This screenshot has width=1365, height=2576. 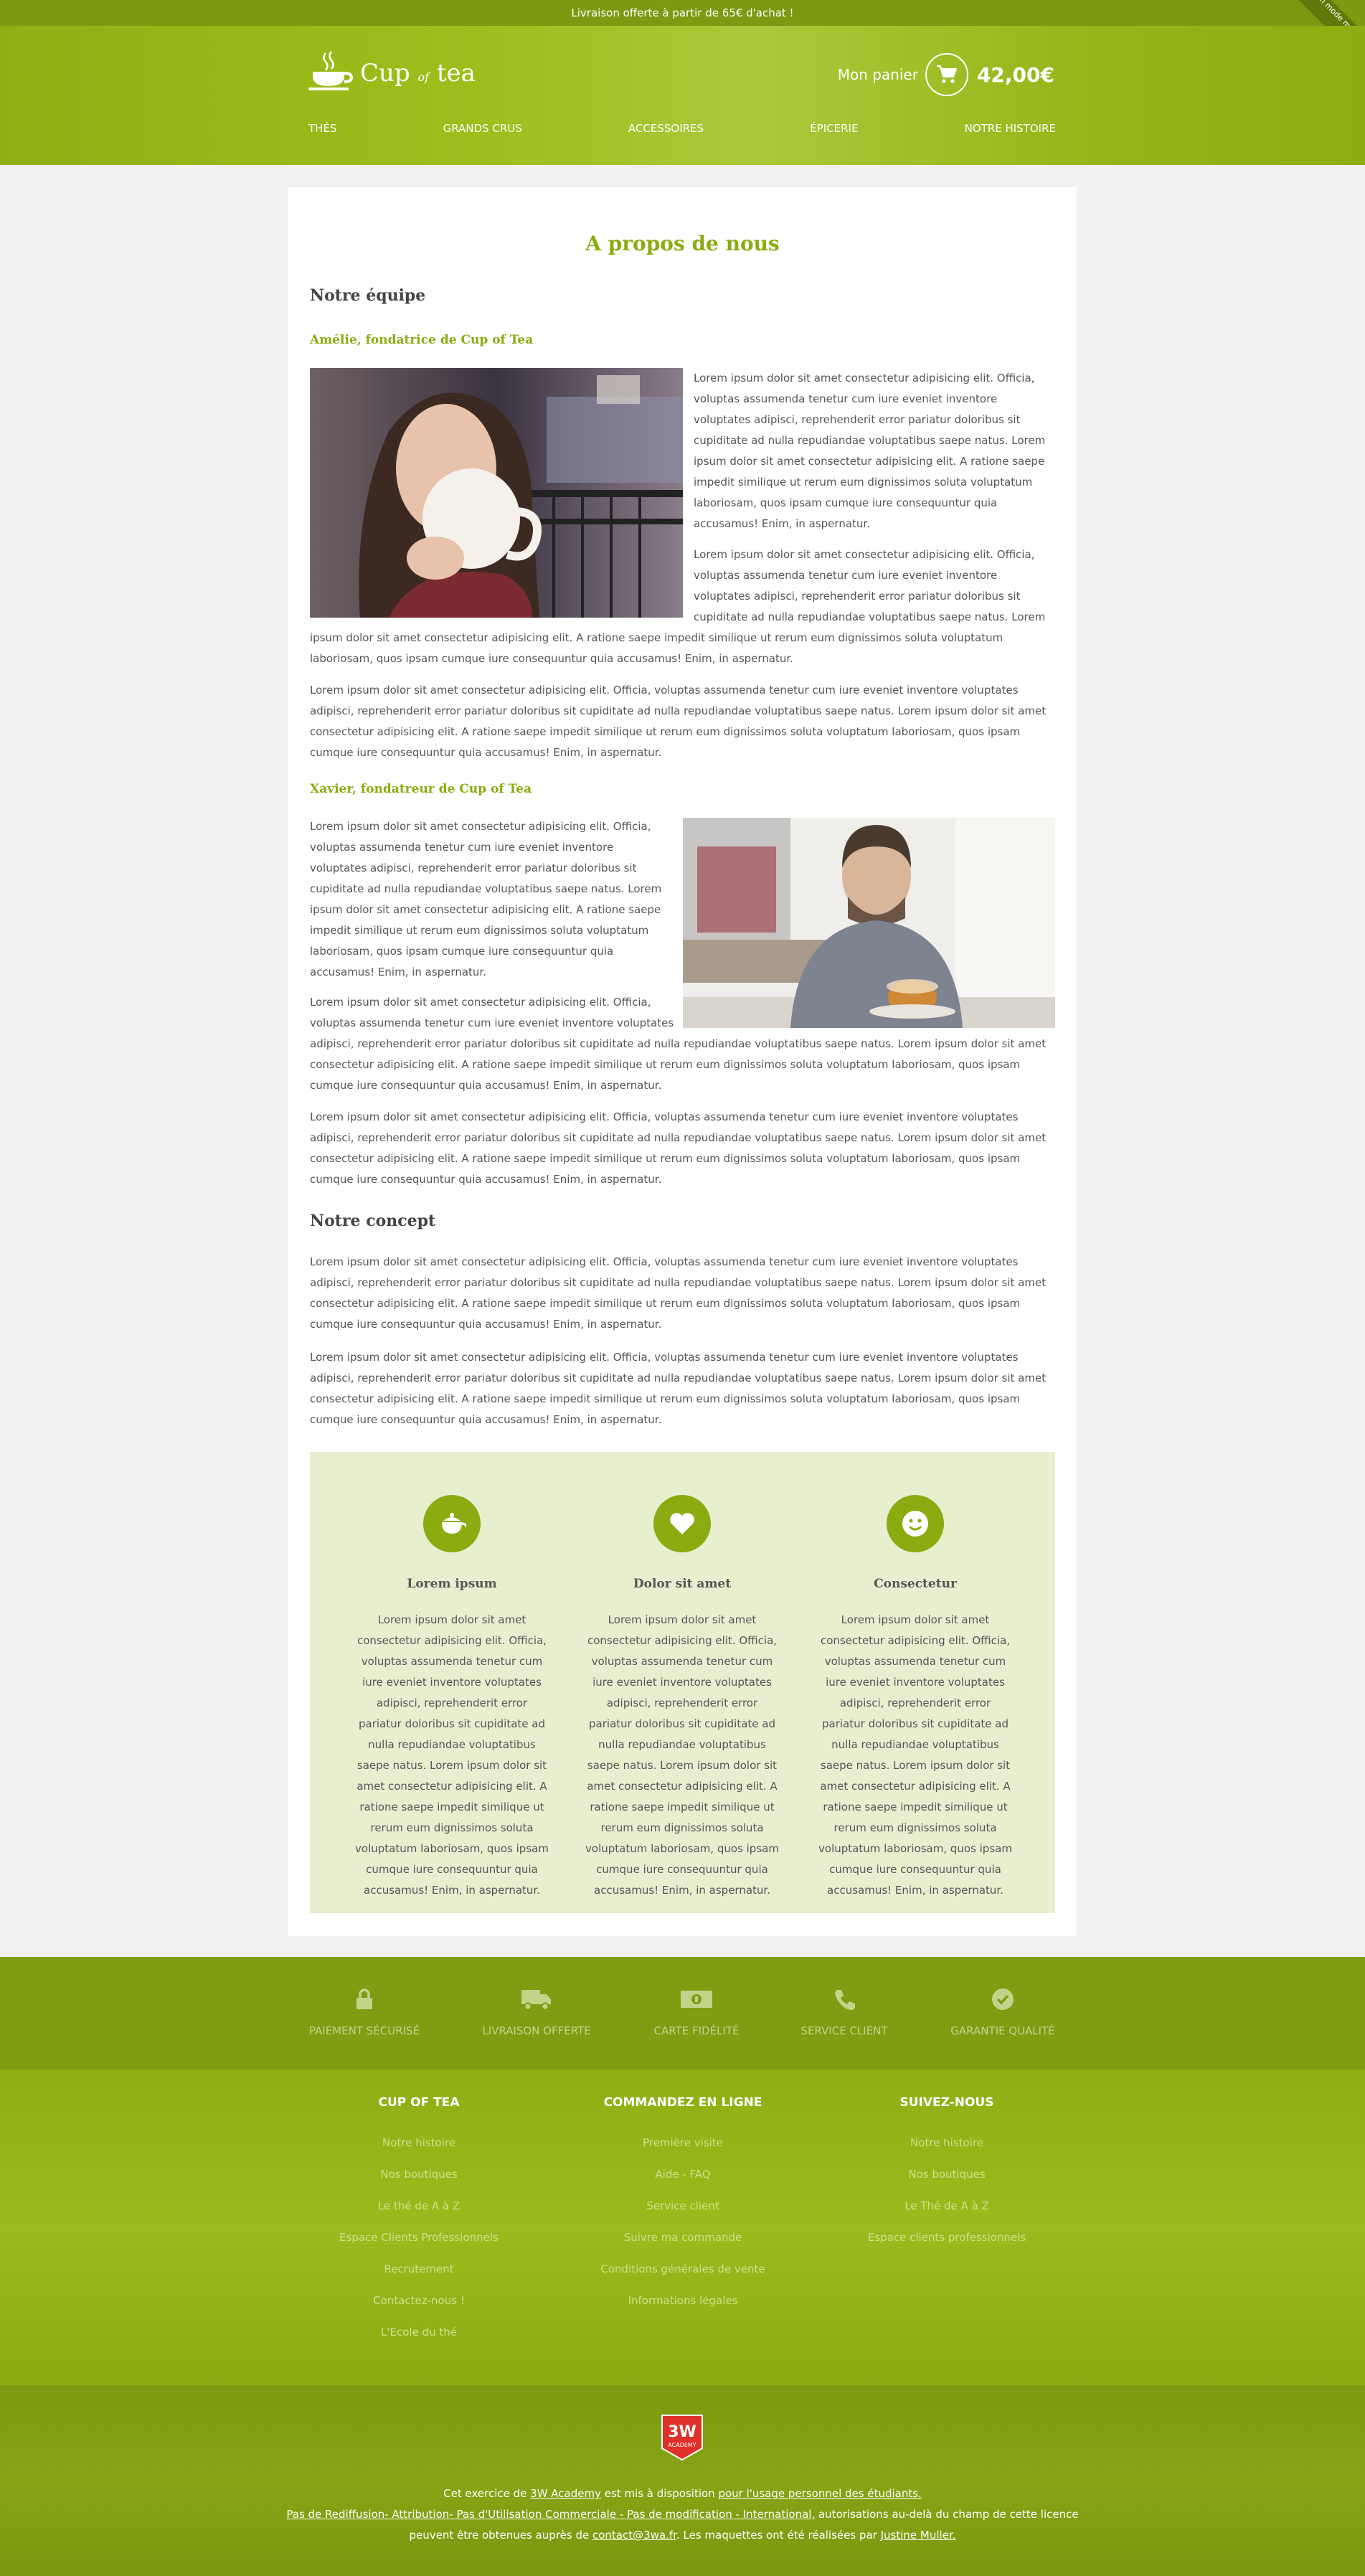 What do you see at coordinates (682, 2102) in the screenshot?
I see `footer-col-title: COMMANDEZ EN LIGNE` at bounding box center [682, 2102].